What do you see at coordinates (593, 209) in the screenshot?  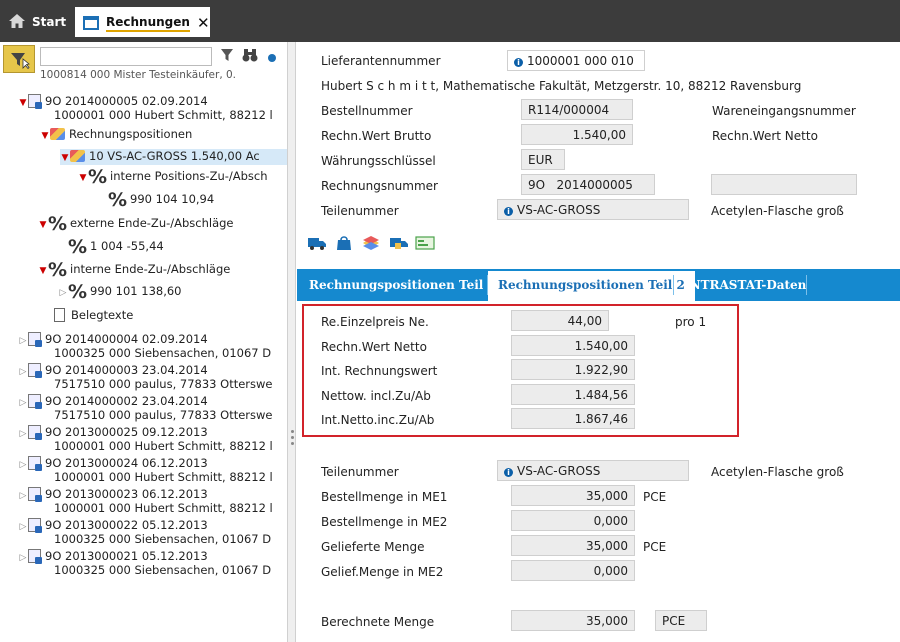 I see `teil-field: i VS-AC-GROSS` at bounding box center [593, 209].